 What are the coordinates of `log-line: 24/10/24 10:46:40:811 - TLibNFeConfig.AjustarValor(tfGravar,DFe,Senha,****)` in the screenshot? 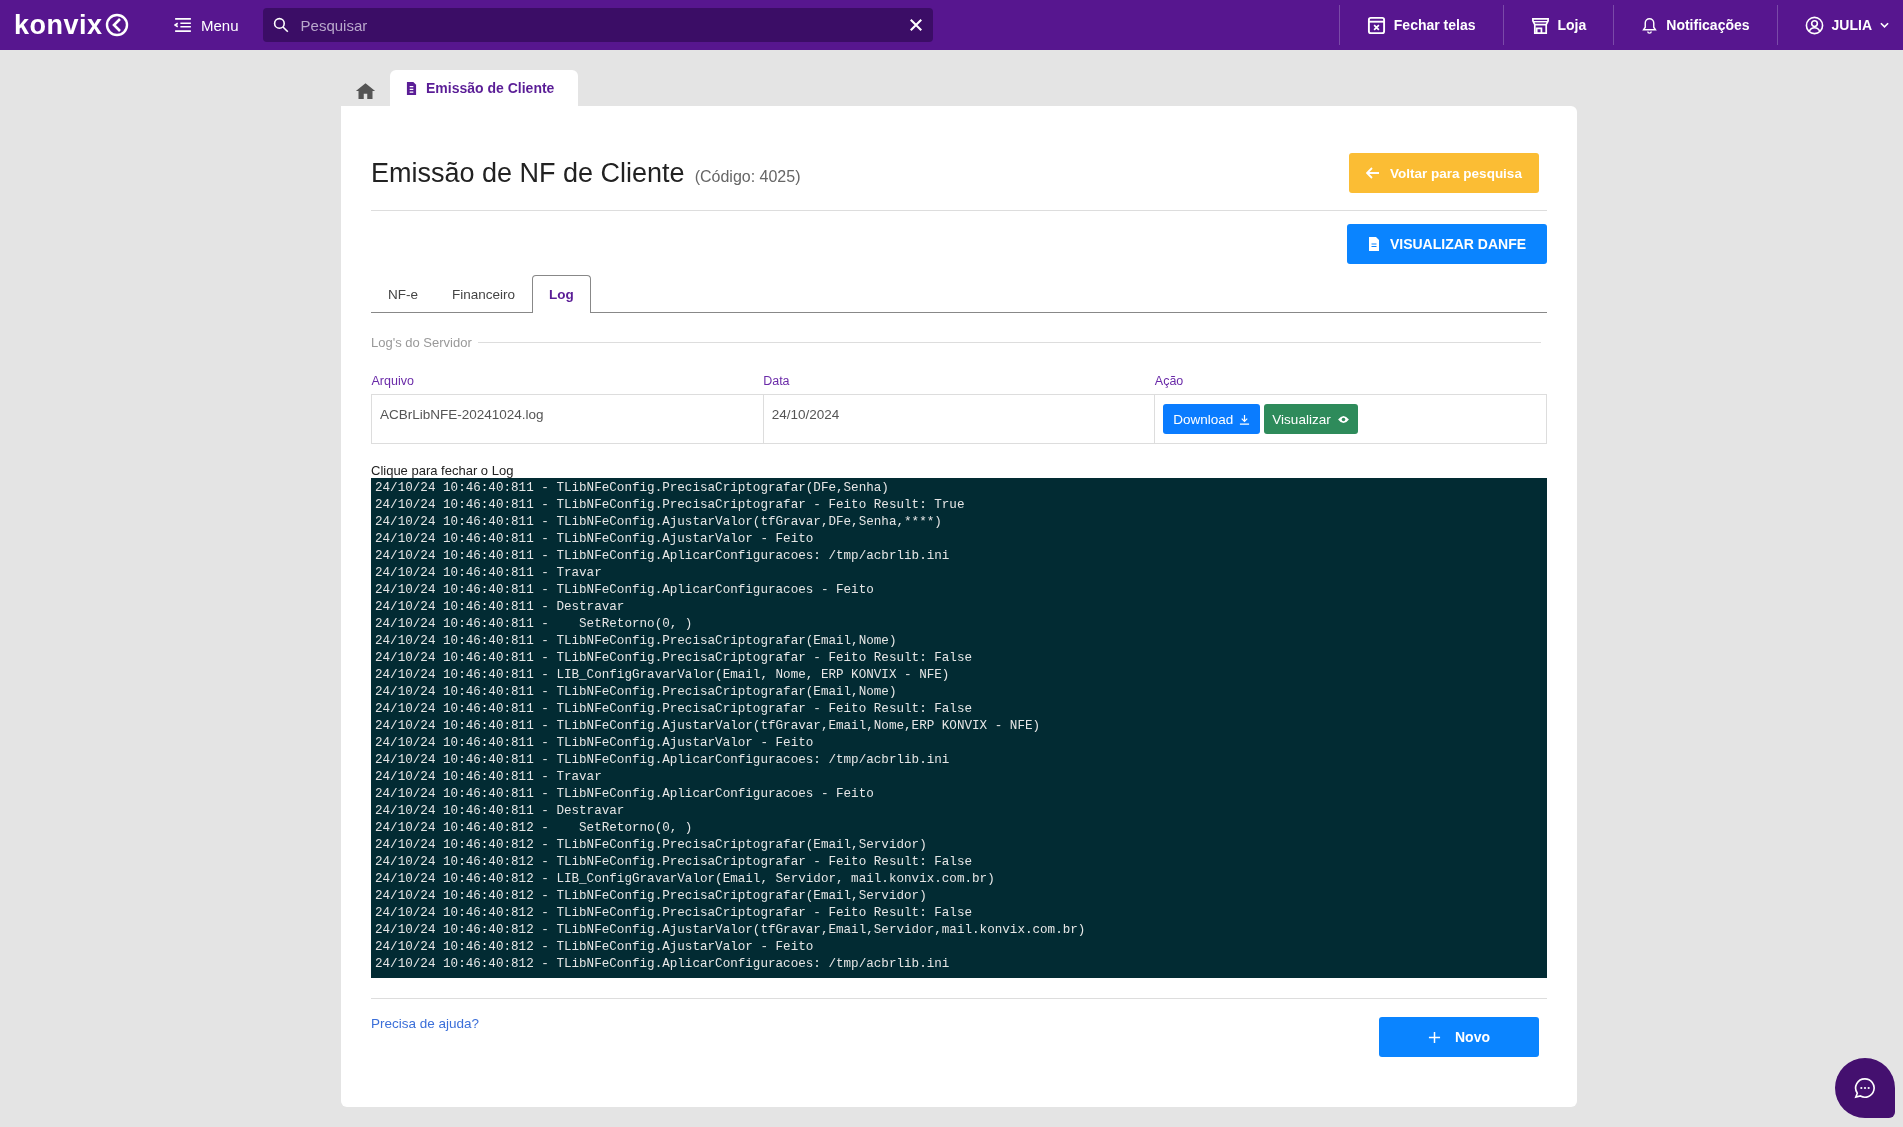 It's located at (659, 522).